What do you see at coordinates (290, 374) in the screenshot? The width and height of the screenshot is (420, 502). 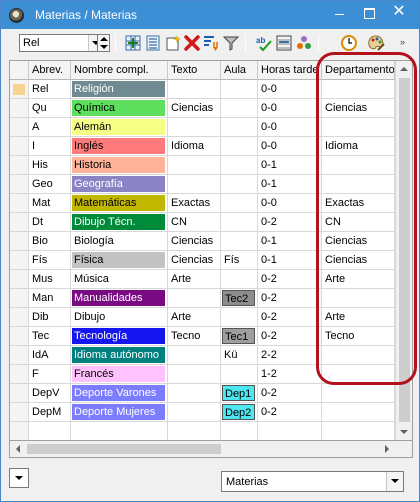 I see `cell-horas-tarde: 1-2` at bounding box center [290, 374].